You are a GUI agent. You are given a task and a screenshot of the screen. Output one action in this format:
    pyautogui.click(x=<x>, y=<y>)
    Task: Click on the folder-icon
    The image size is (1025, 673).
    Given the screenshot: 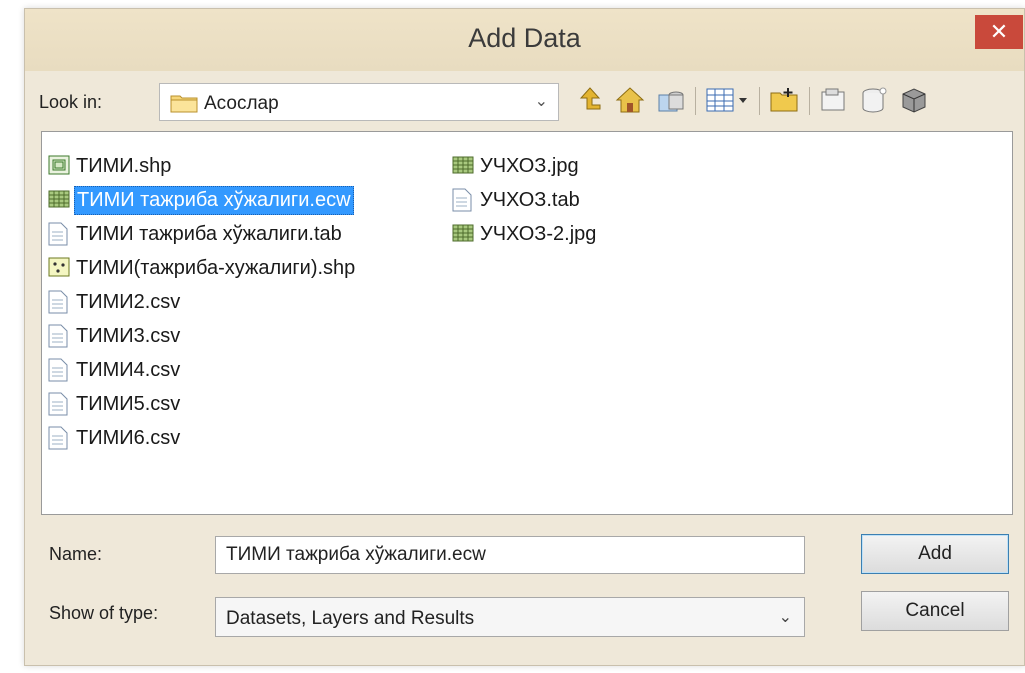 What is the action you would take?
    pyautogui.click(x=184, y=105)
    